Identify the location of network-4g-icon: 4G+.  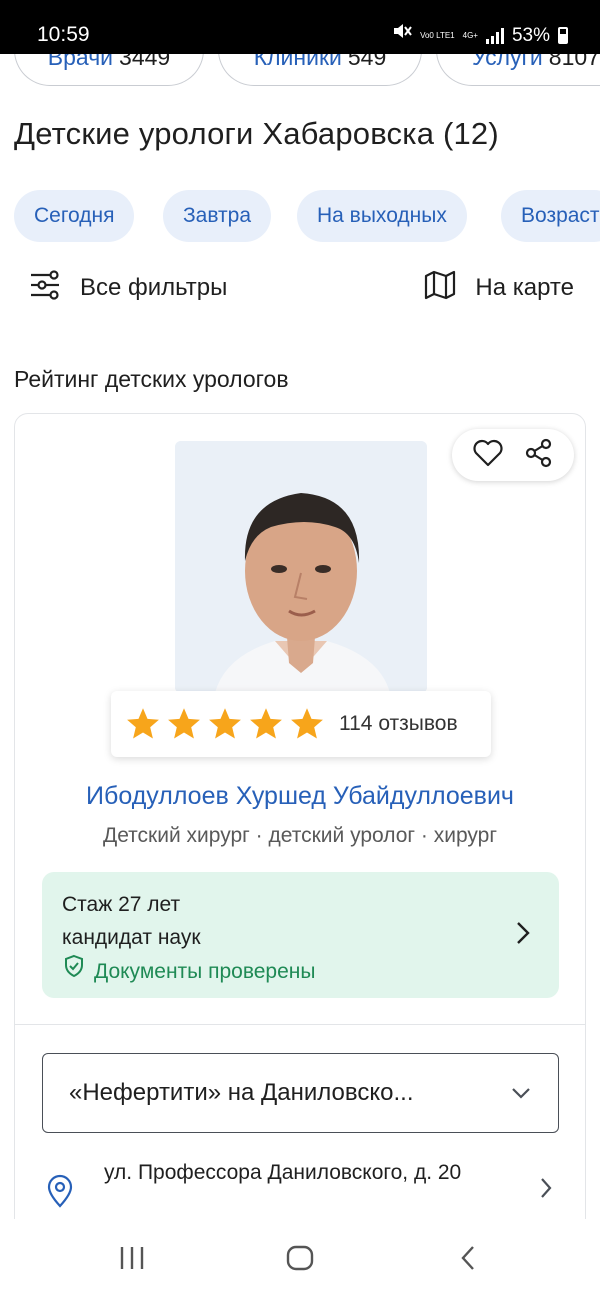
(470, 35).